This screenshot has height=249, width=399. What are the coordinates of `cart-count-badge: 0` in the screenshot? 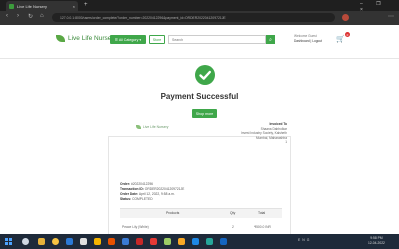 It's located at (347, 34).